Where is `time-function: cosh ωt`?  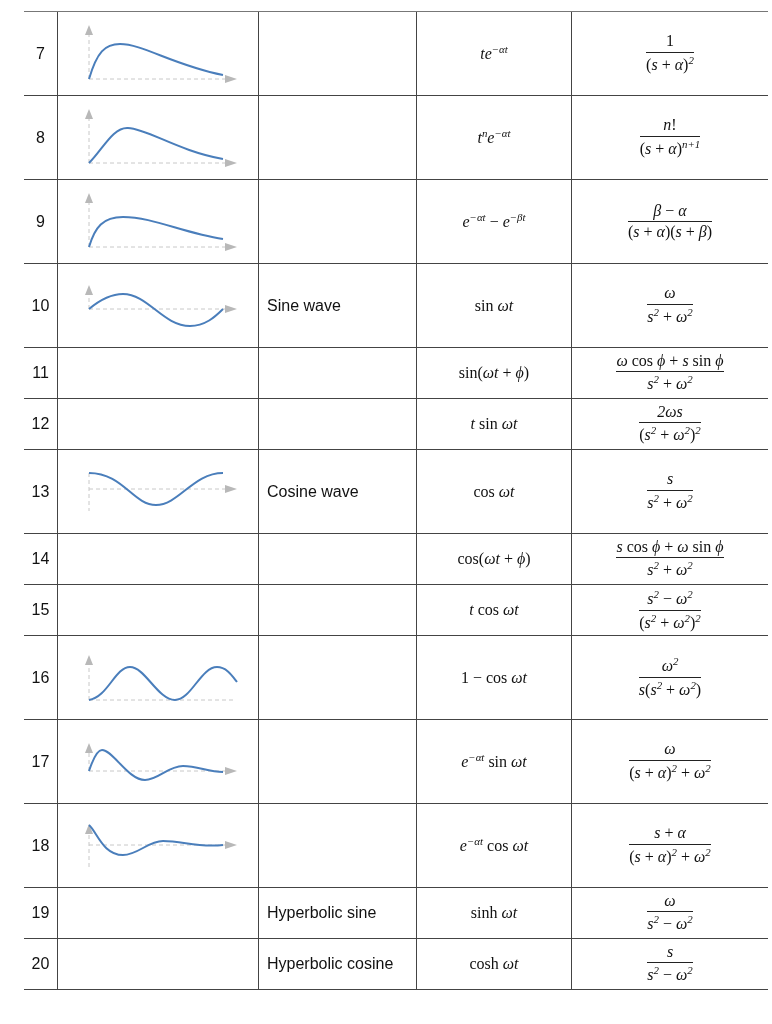 time-function: cosh ωt is located at coordinates (494, 964).